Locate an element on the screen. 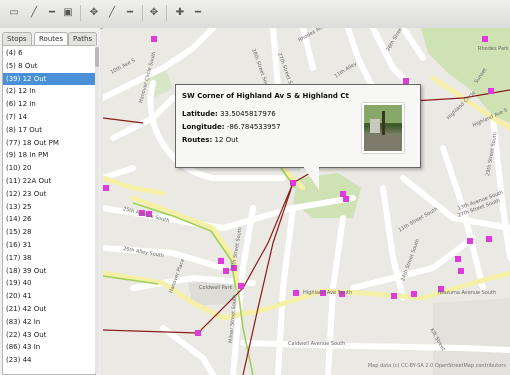 This screenshot has height=375, width=510. route-list-item: (15) 28 is located at coordinates (49, 232).